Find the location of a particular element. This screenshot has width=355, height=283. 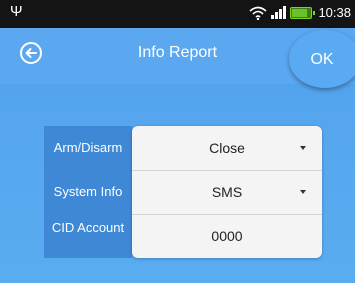

system-info-value: SMS is located at coordinates (227, 192).